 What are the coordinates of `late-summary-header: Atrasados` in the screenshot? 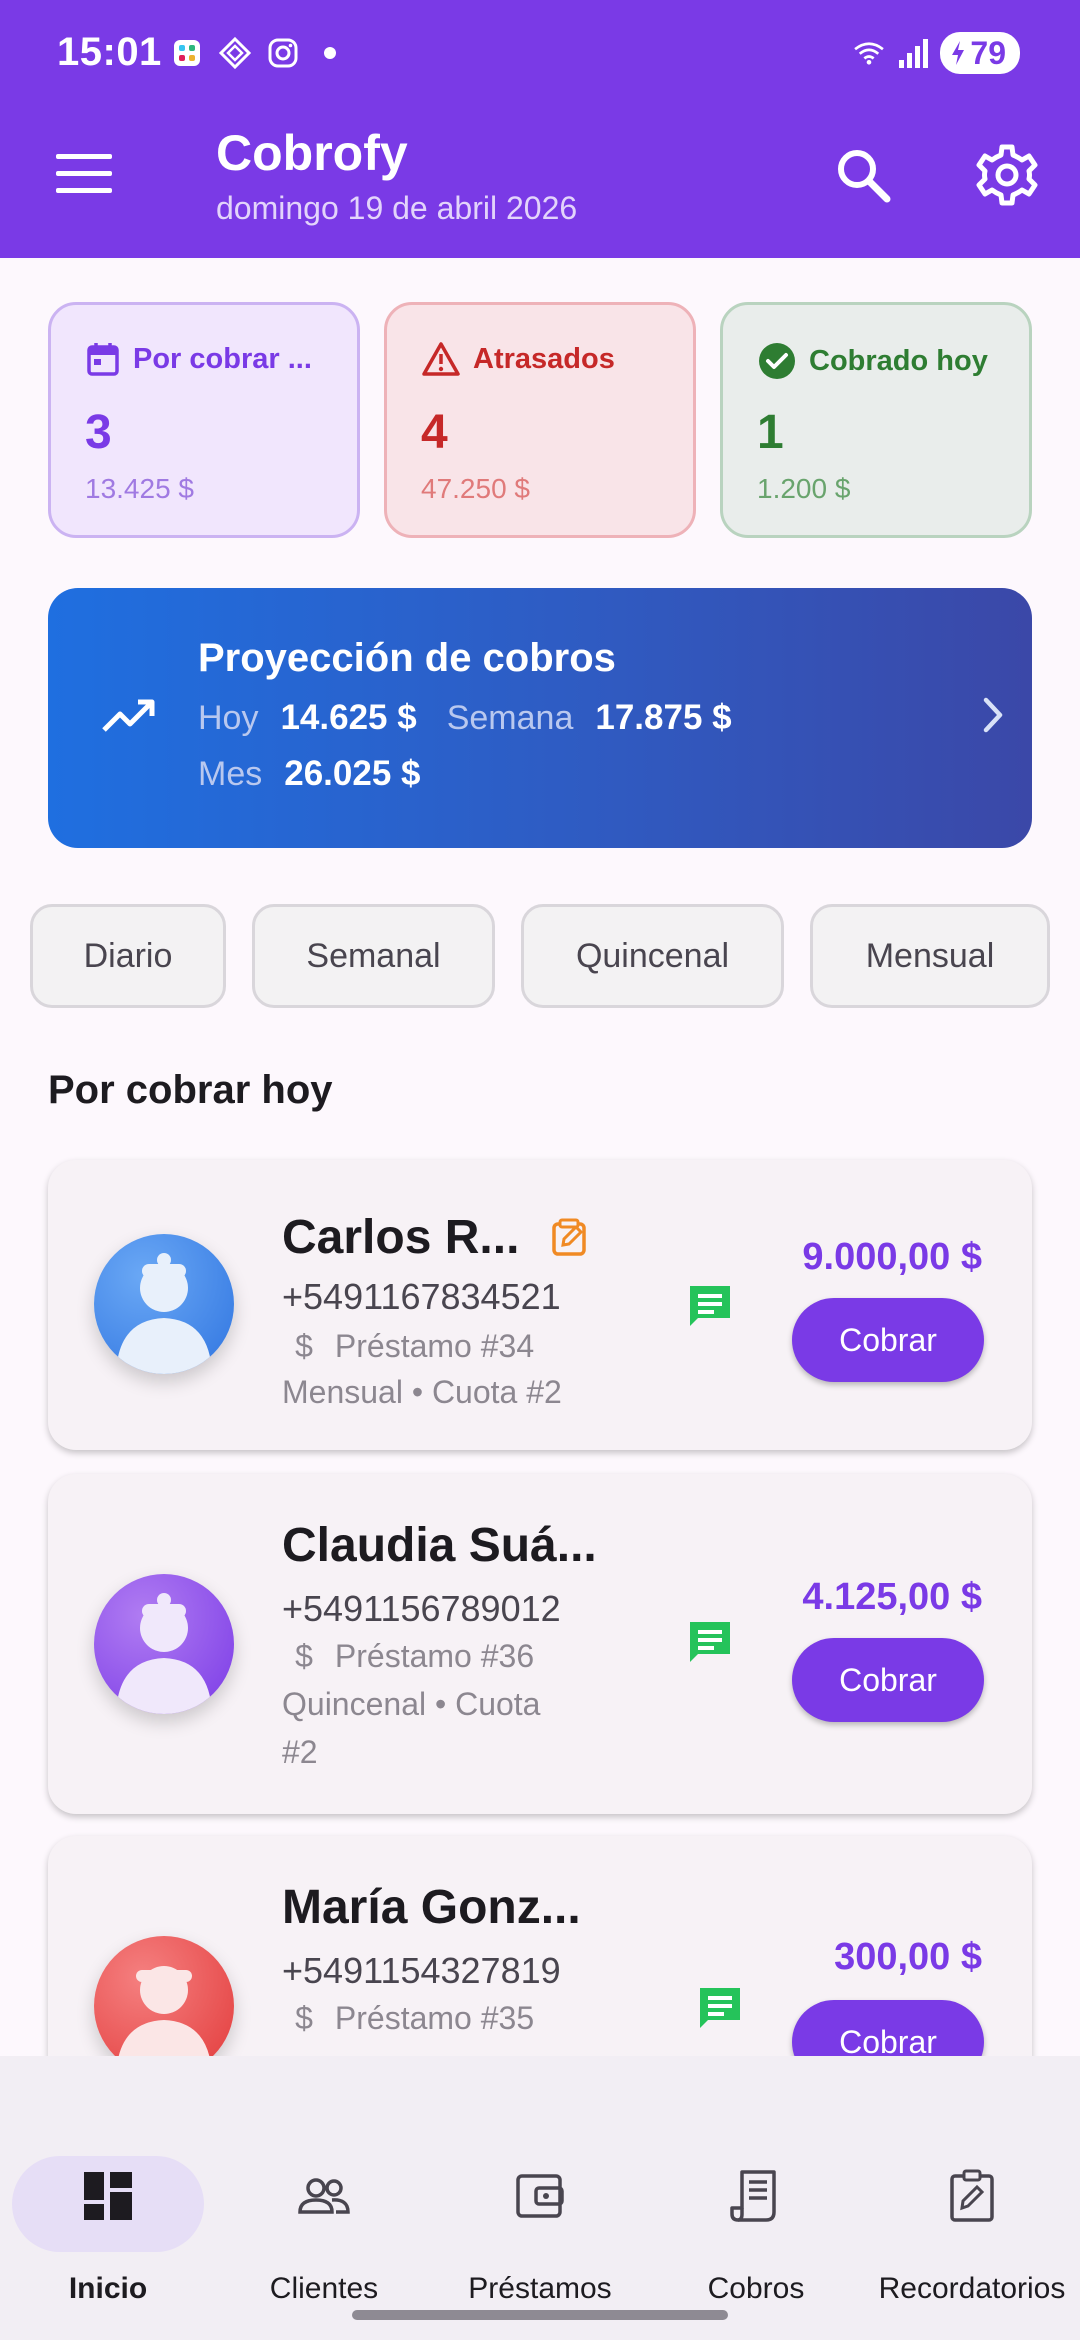 It's located at (518, 359).